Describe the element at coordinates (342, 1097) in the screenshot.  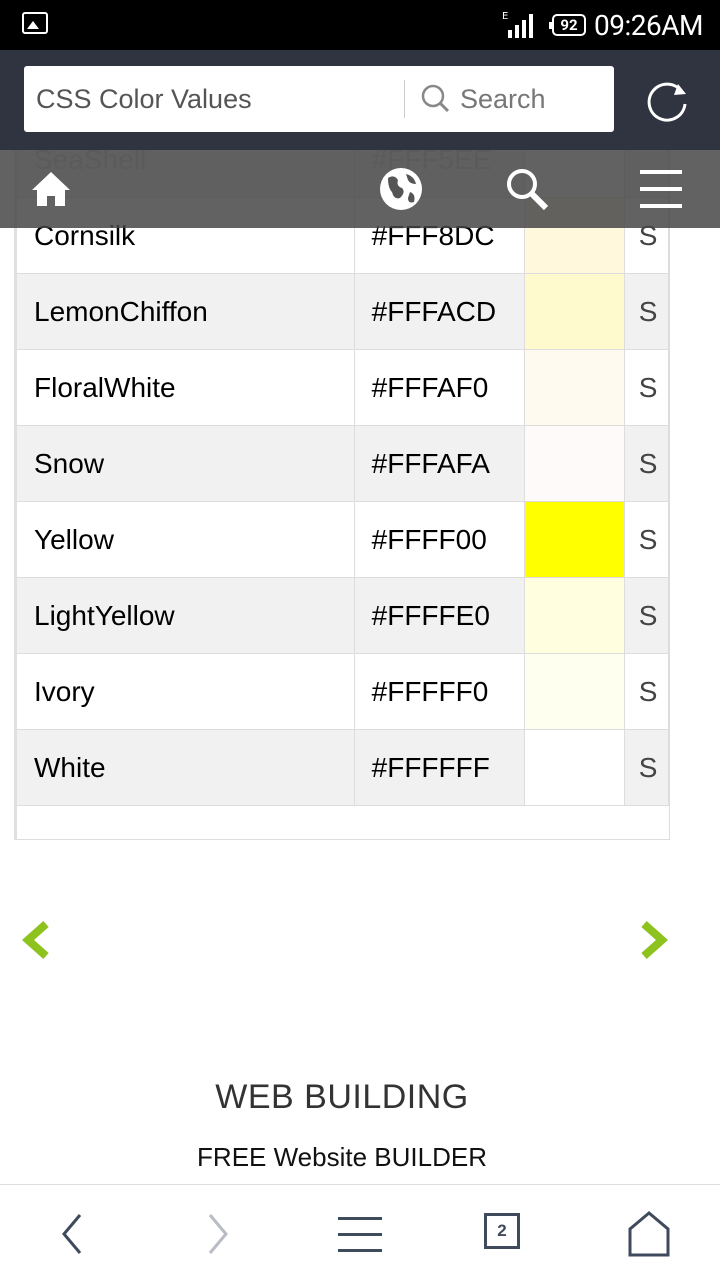
I see `web-building-heading: WEB BUILDING` at that location.